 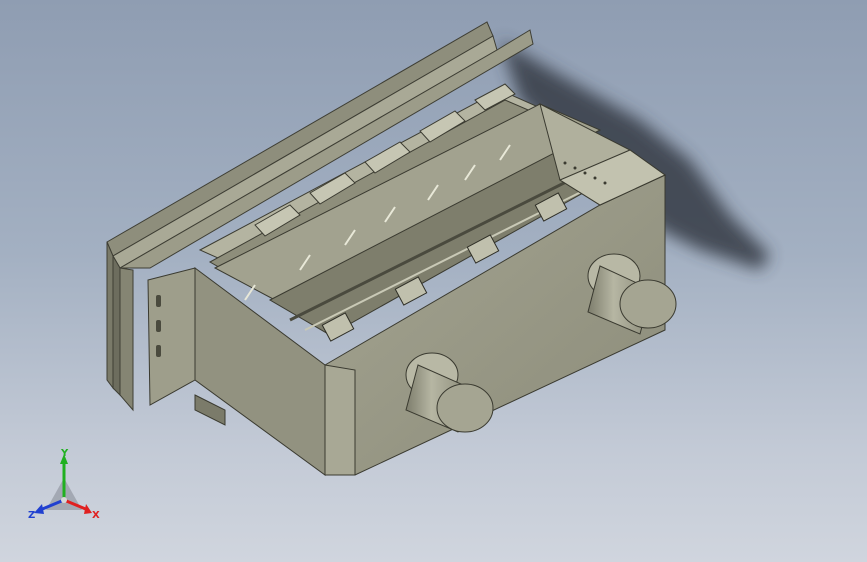 I want to click on z-axis-label: Z, so click(x=31, y=515).